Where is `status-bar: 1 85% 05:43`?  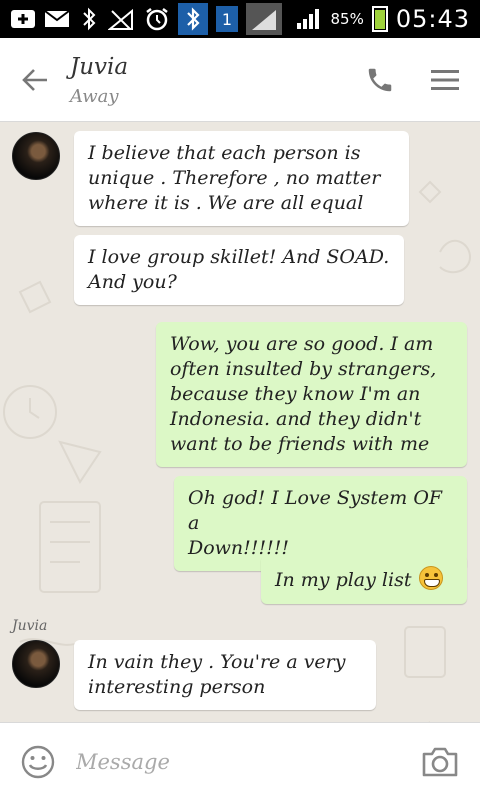 status-bar: 1 85% 05:43 is located at coordinates (240, 19).